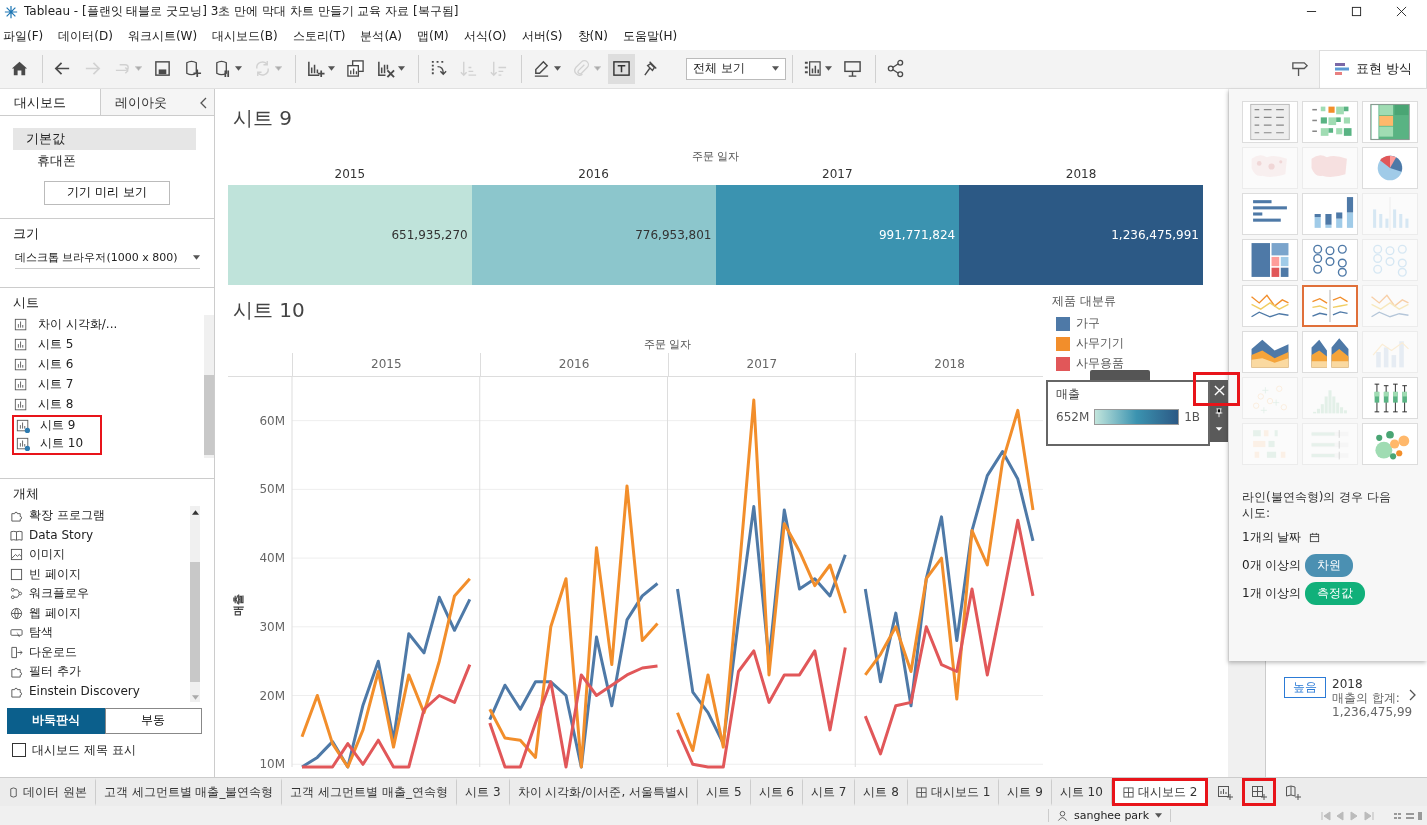 The image size is (1427, 825). Describe the element at coordinates (546, 37) in the screenshot. I see `menu-item: 서버(S)` at that location.